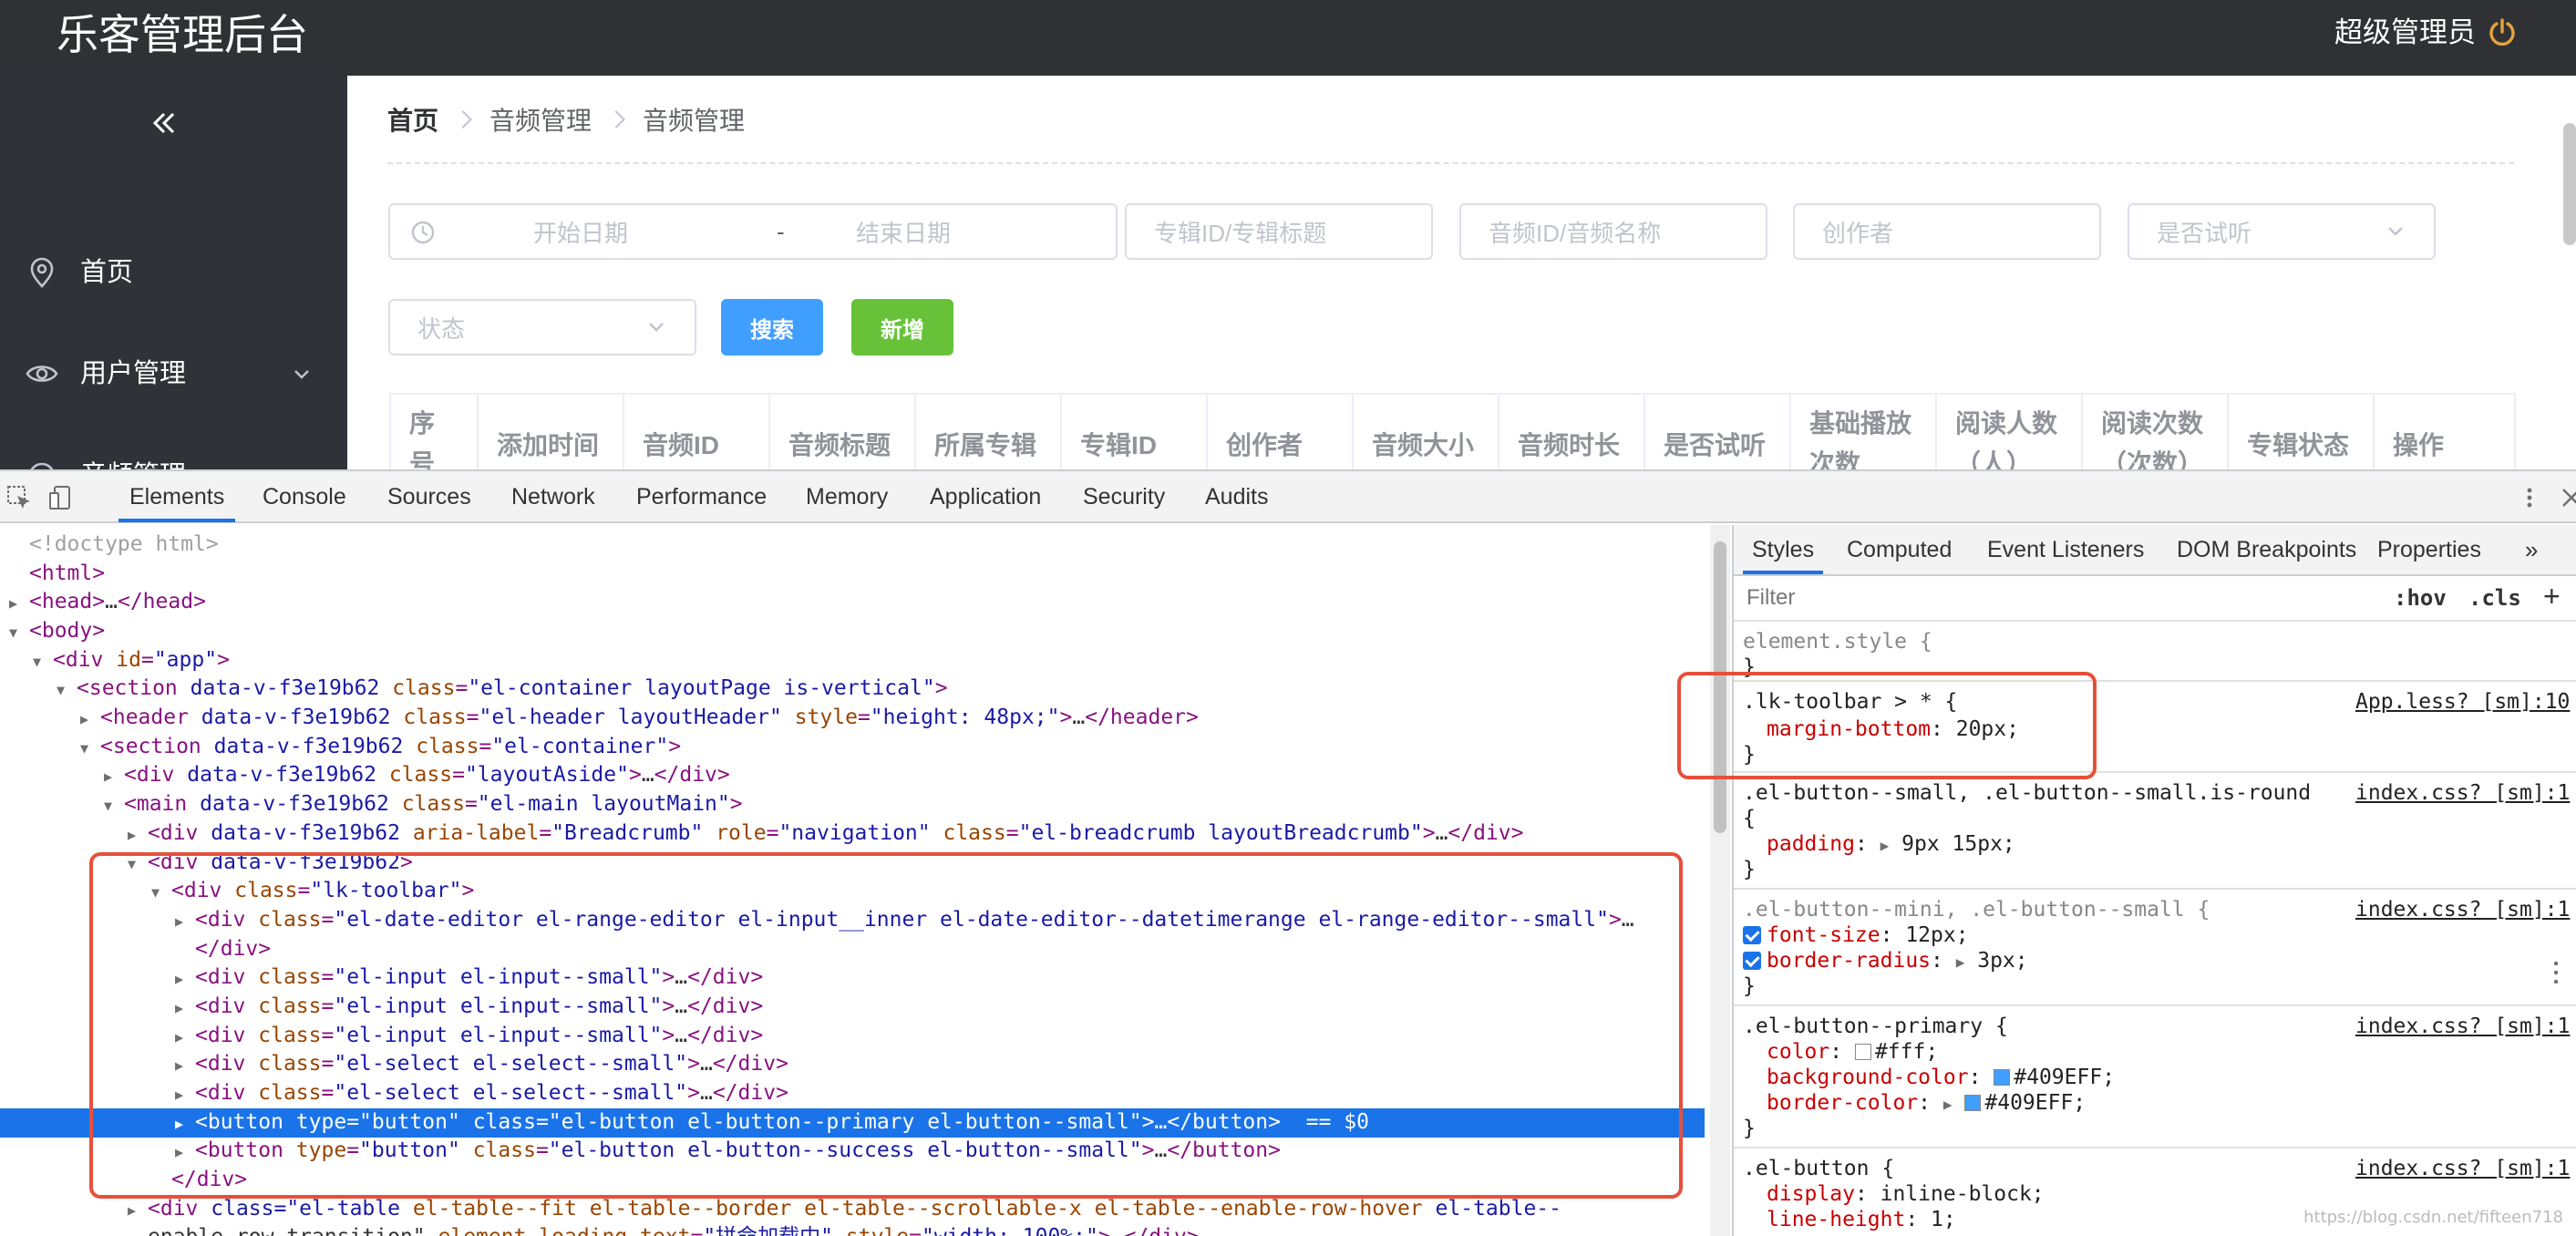  Describe the element at coordinates (2569, 184) in the screenshot. I see `page-scrollbar` at that location.